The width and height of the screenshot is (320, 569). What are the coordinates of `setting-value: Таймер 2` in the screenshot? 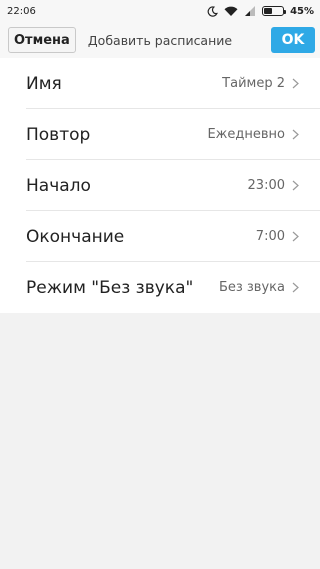 It's located at (253, 83).